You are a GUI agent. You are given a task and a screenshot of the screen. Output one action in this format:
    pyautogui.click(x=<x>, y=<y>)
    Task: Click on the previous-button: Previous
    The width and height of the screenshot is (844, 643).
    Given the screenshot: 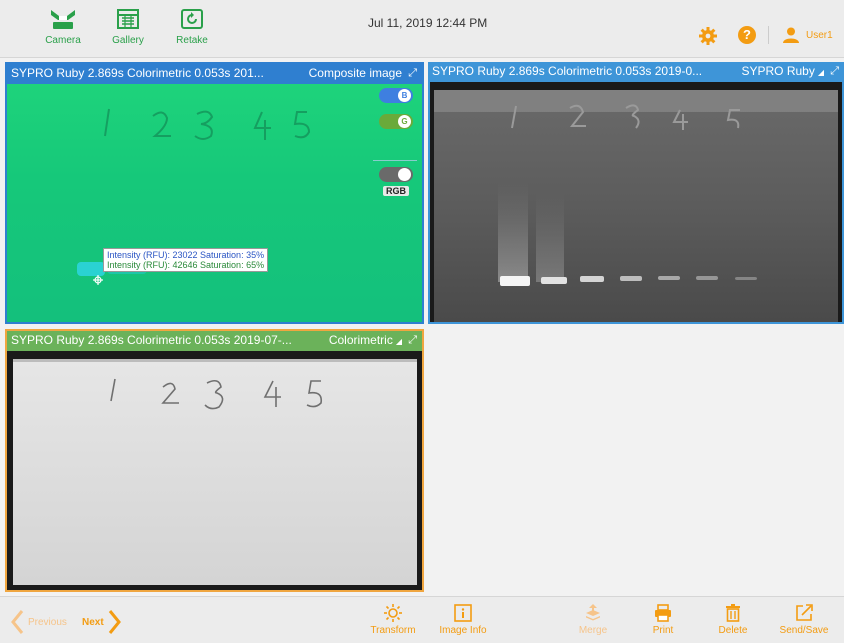 What is the action you would take?
    pyautogui.click(x=38, y=622)
    